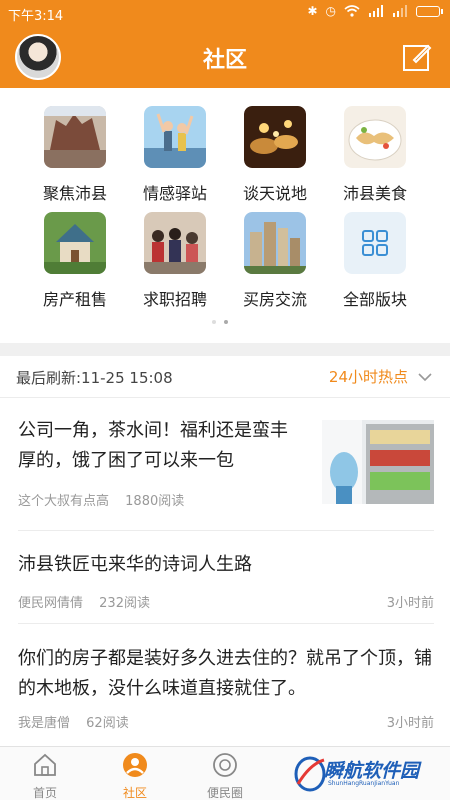 The image size is (450, 800). Describe the element at coordinates (312, 11) in the screenshot. I see `bluetooth-icon: ✱` at that location.